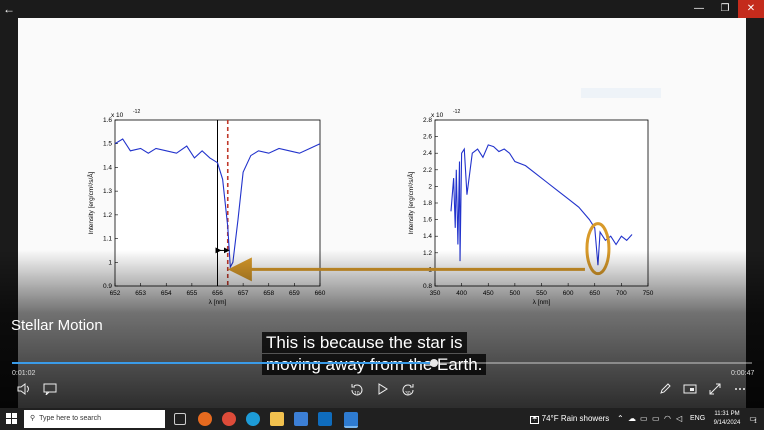 Image resolution: width=764 pixels, height=432 pixels. Describe the element at coordinates (223, 363) in the screenshot. I see `seek-progress` at that location.